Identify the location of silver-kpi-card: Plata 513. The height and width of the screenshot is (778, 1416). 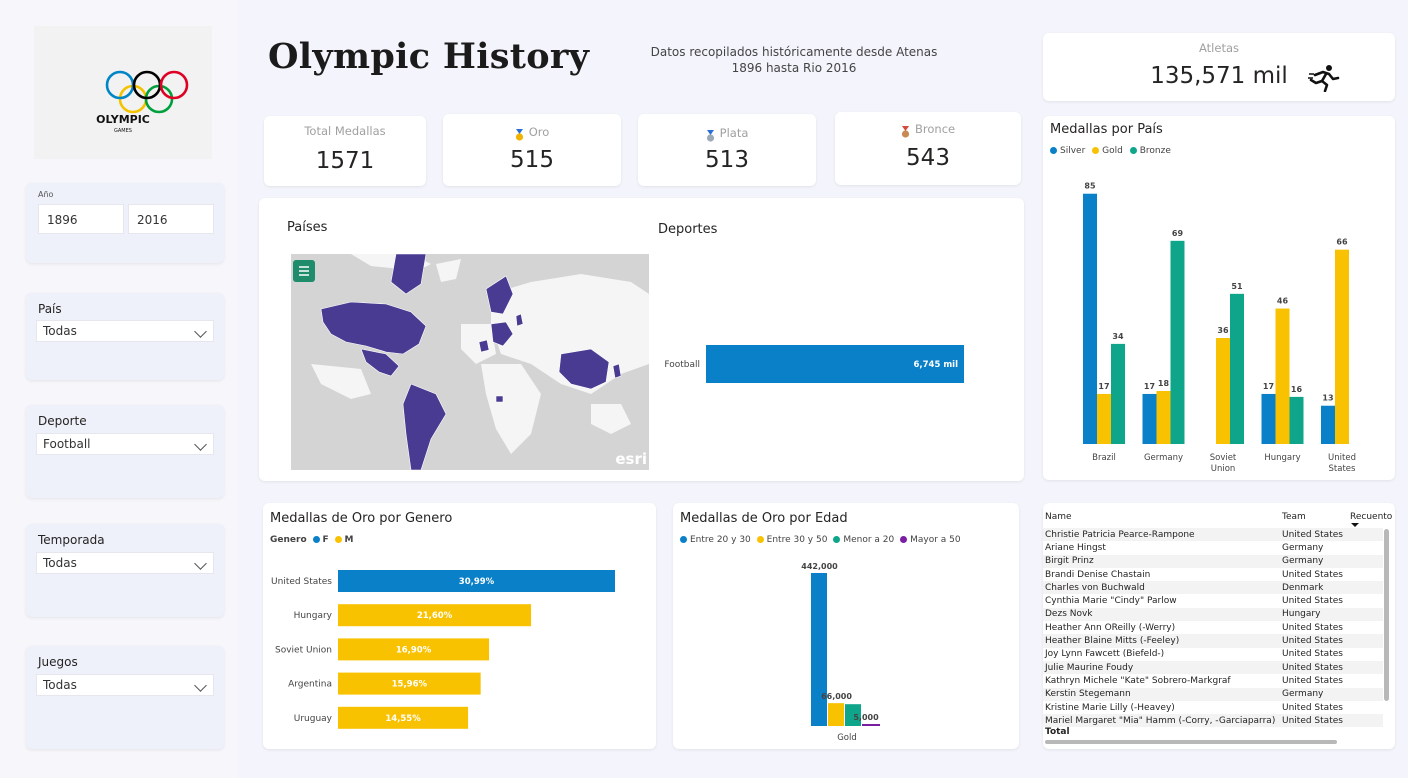
(727, 150).